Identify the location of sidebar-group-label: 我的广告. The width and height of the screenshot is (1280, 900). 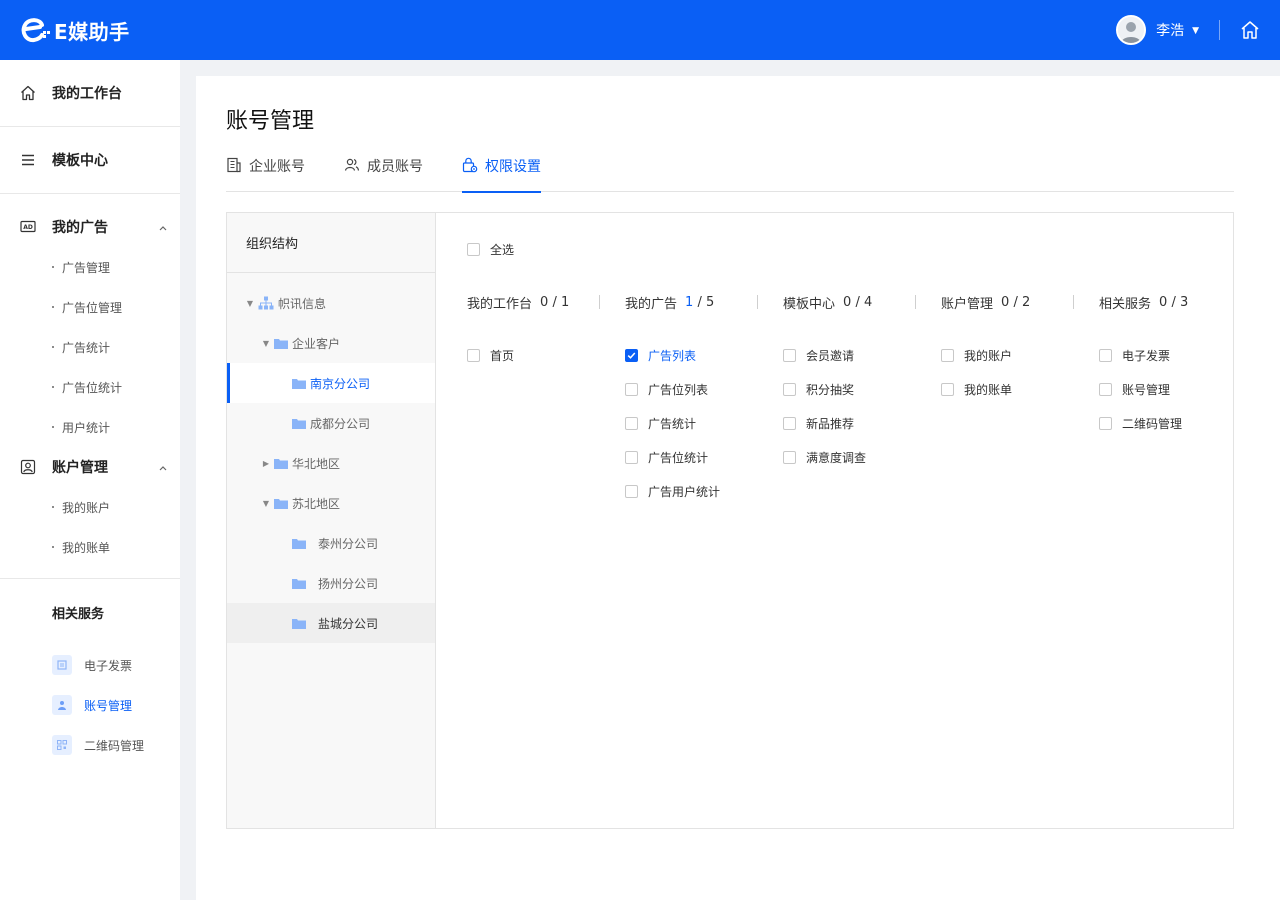
(80, 228).